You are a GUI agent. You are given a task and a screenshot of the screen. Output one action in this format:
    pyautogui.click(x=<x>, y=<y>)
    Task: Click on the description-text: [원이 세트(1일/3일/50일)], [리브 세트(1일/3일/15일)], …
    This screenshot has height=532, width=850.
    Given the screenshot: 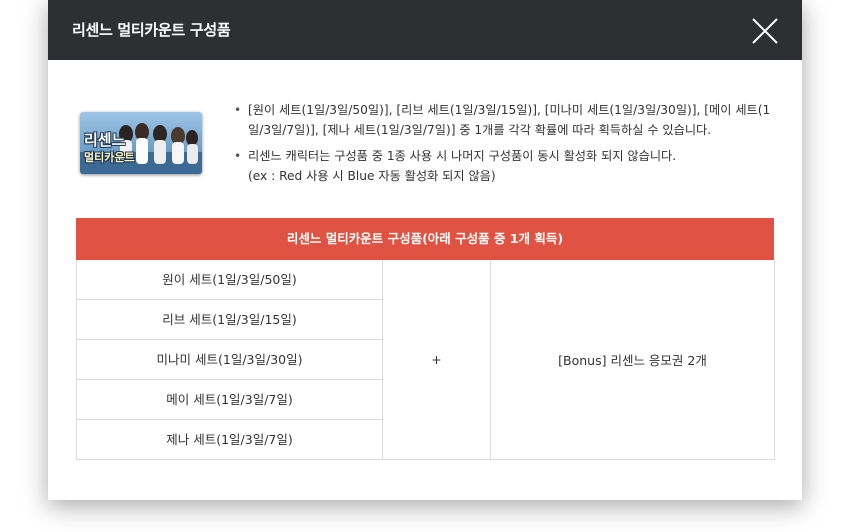 What is the action you would take?
    pyautogui.click(x=509, y=120)
    